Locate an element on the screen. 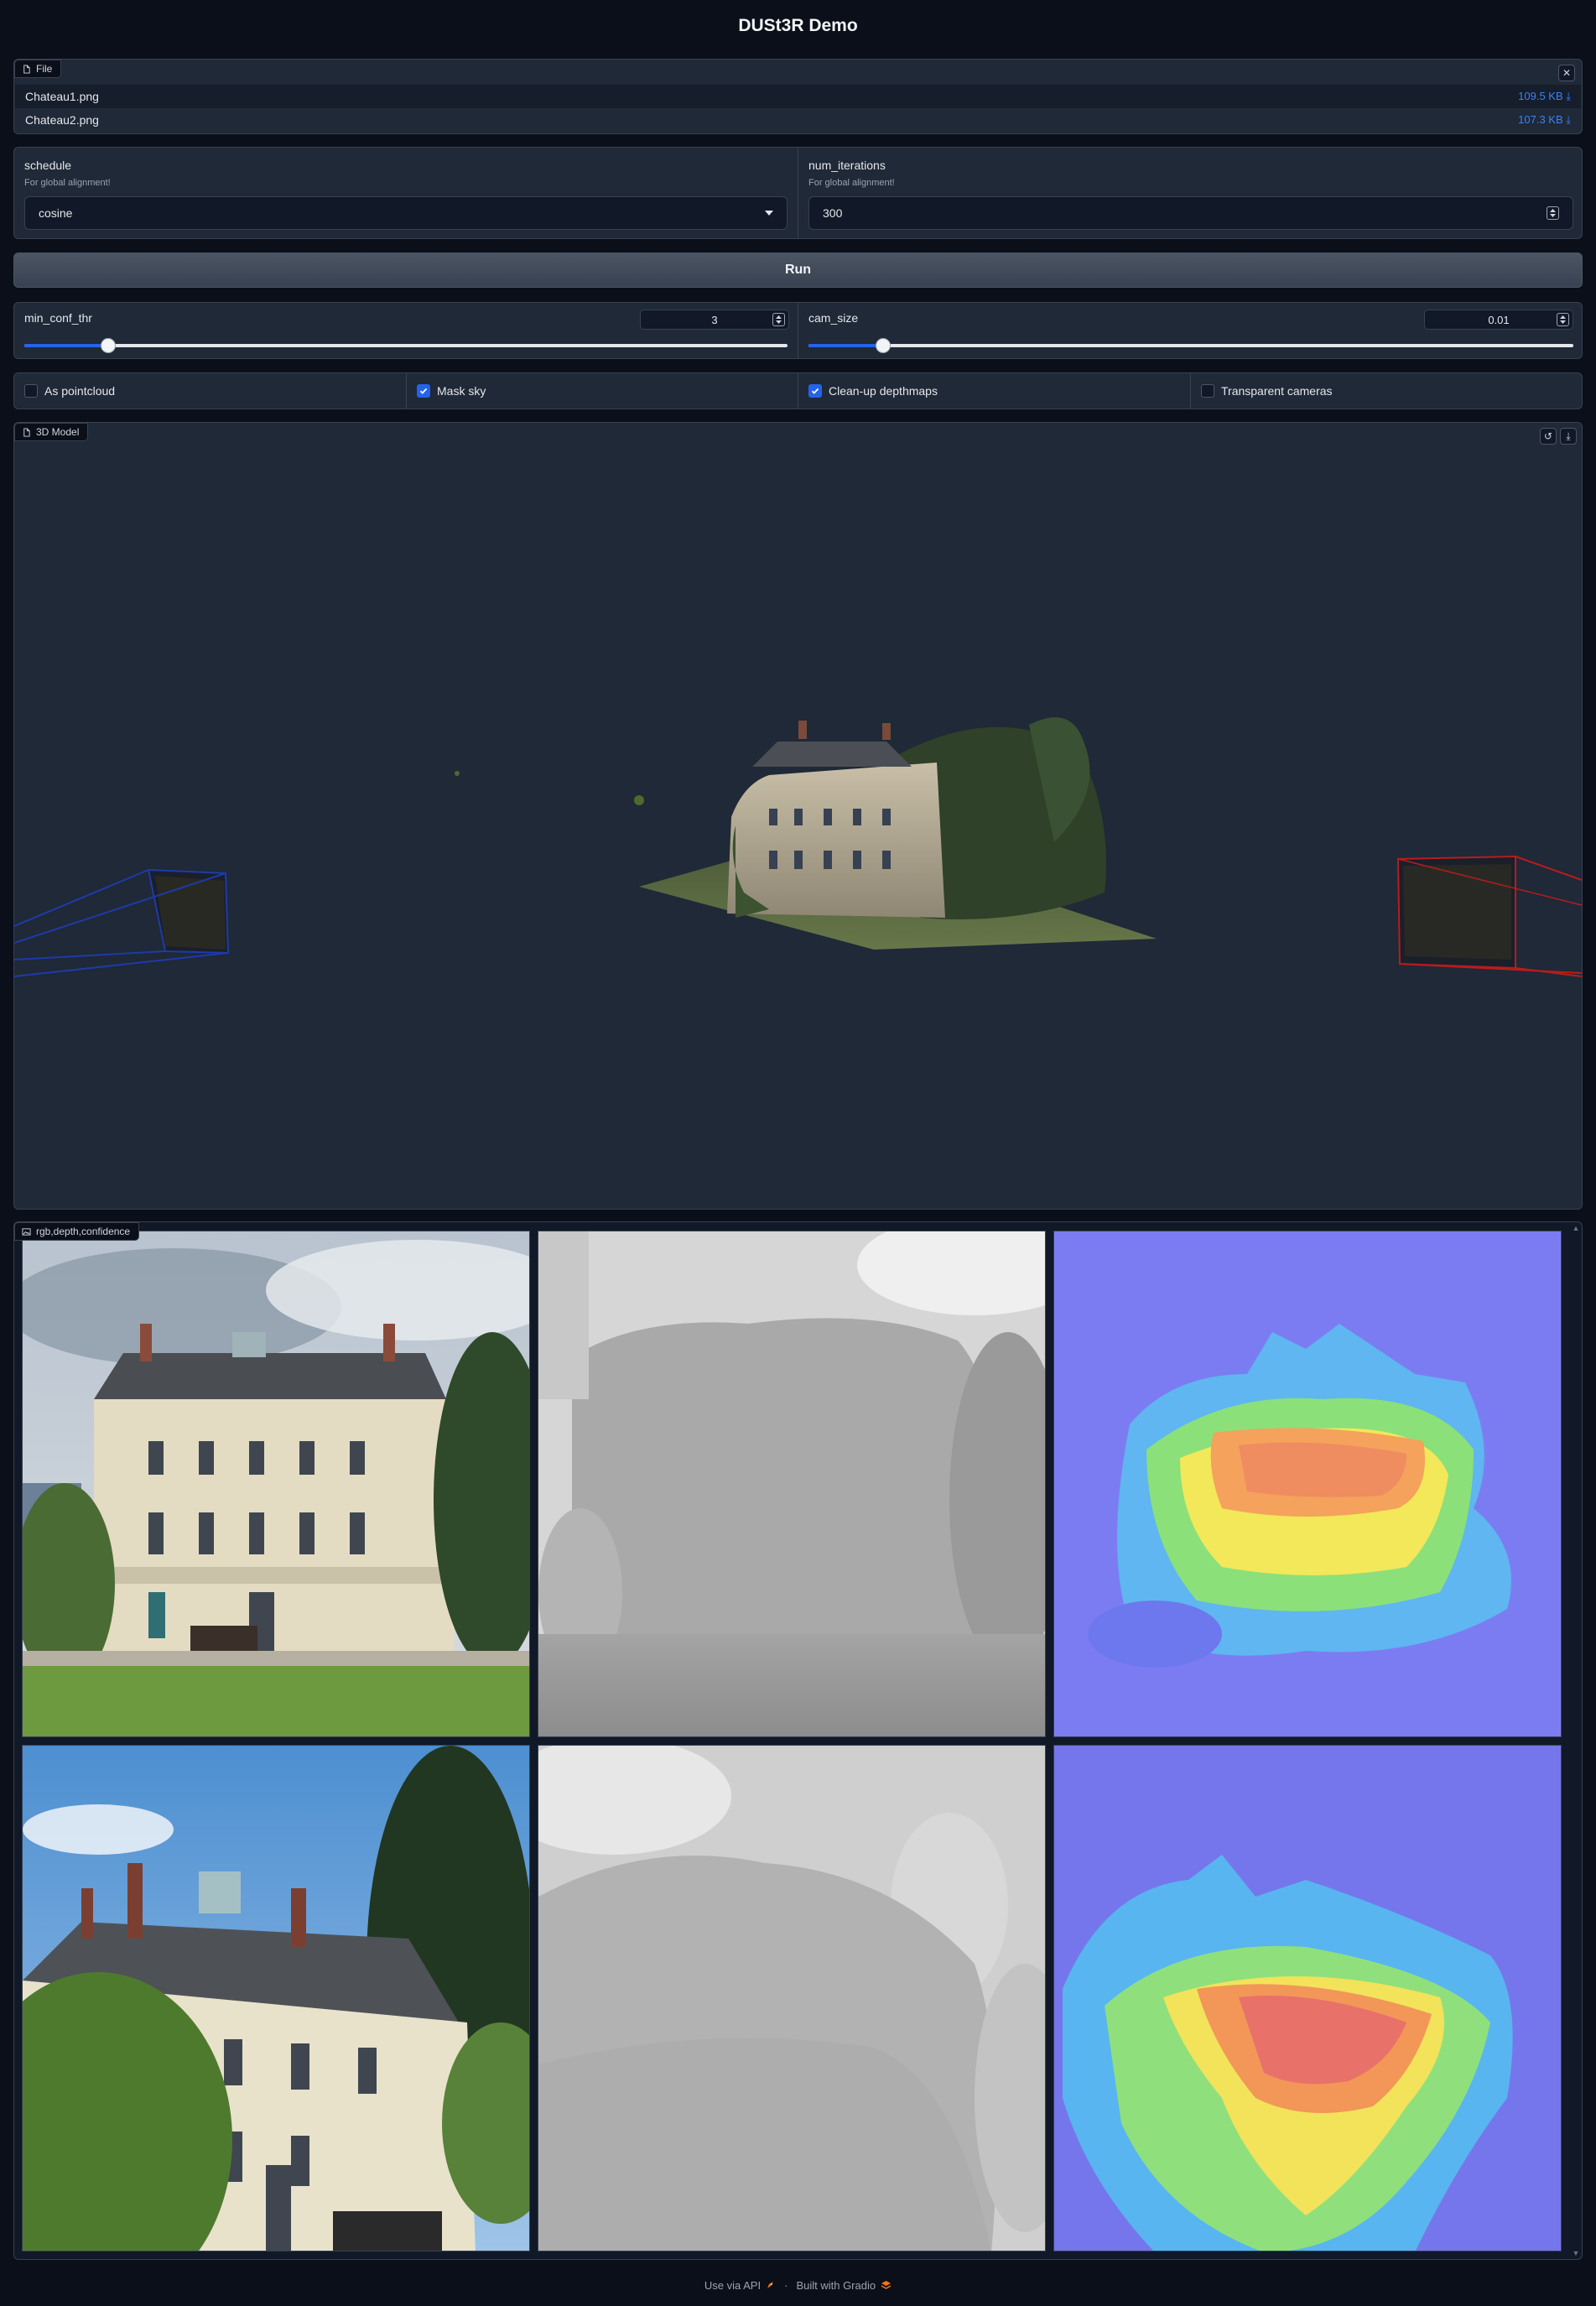 The width and height of the screenshot is (1596, 2306). num-iterations-stepper is located at coordinates (1553, 213).